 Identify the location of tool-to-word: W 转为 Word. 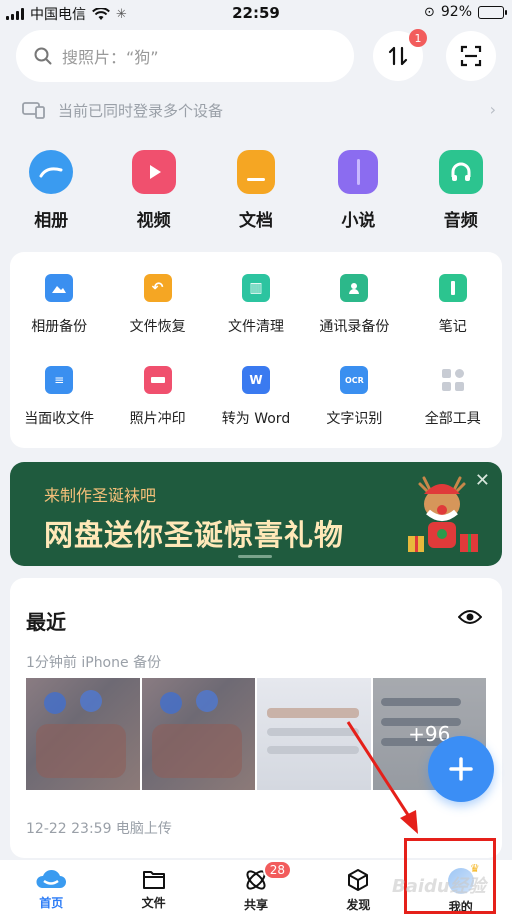
(256, 411).